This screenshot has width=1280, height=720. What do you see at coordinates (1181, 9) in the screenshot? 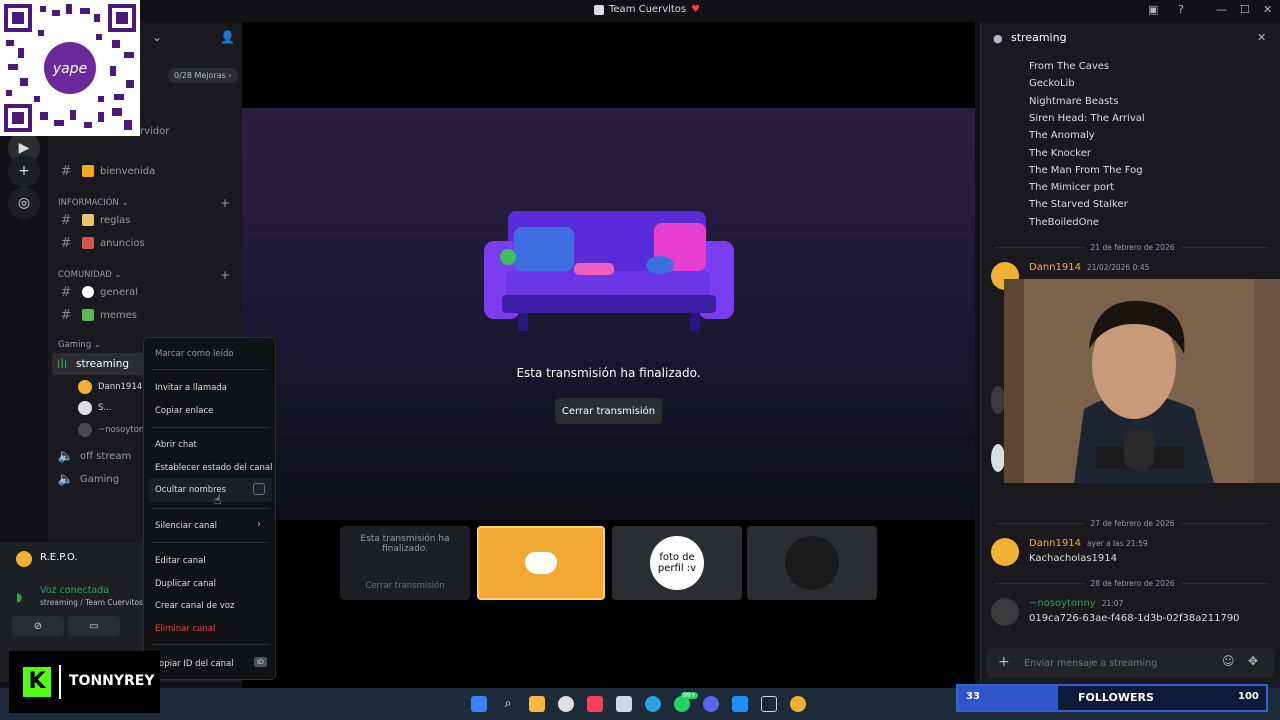
I see `help-icon: ?` at bounding box center [1181, 9].